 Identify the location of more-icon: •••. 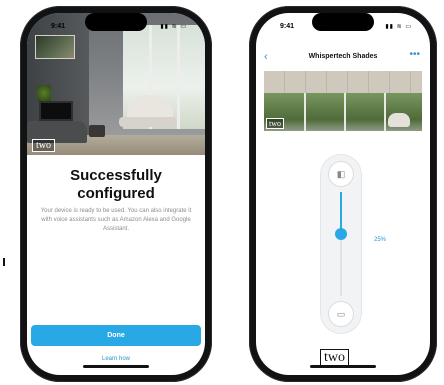
(414, 54).